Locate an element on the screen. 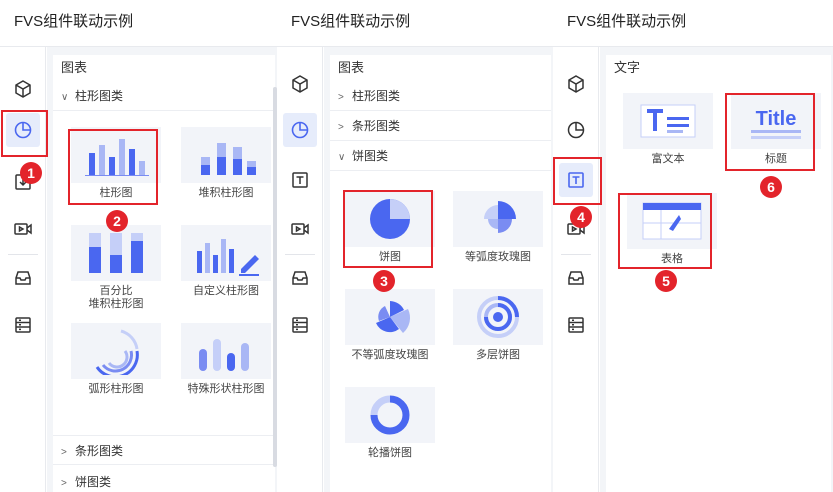 The image size is (833, 492). stacked-column-icon is located at coordinates (228, 159).